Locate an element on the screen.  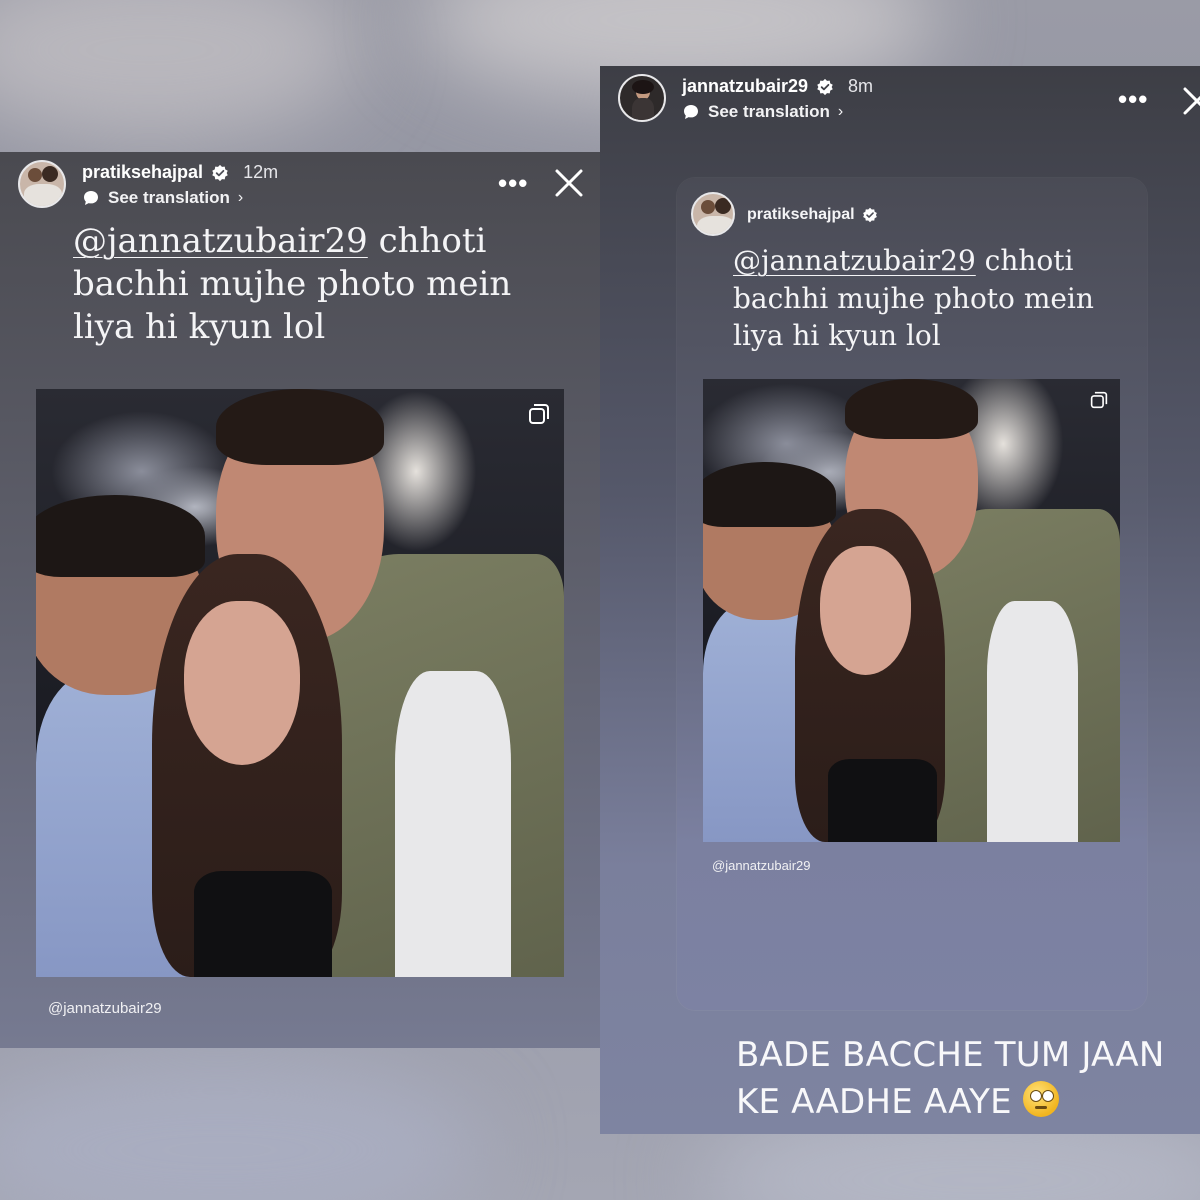
username-row: jannatzubair29 8m is located at coordinates (777, 86).